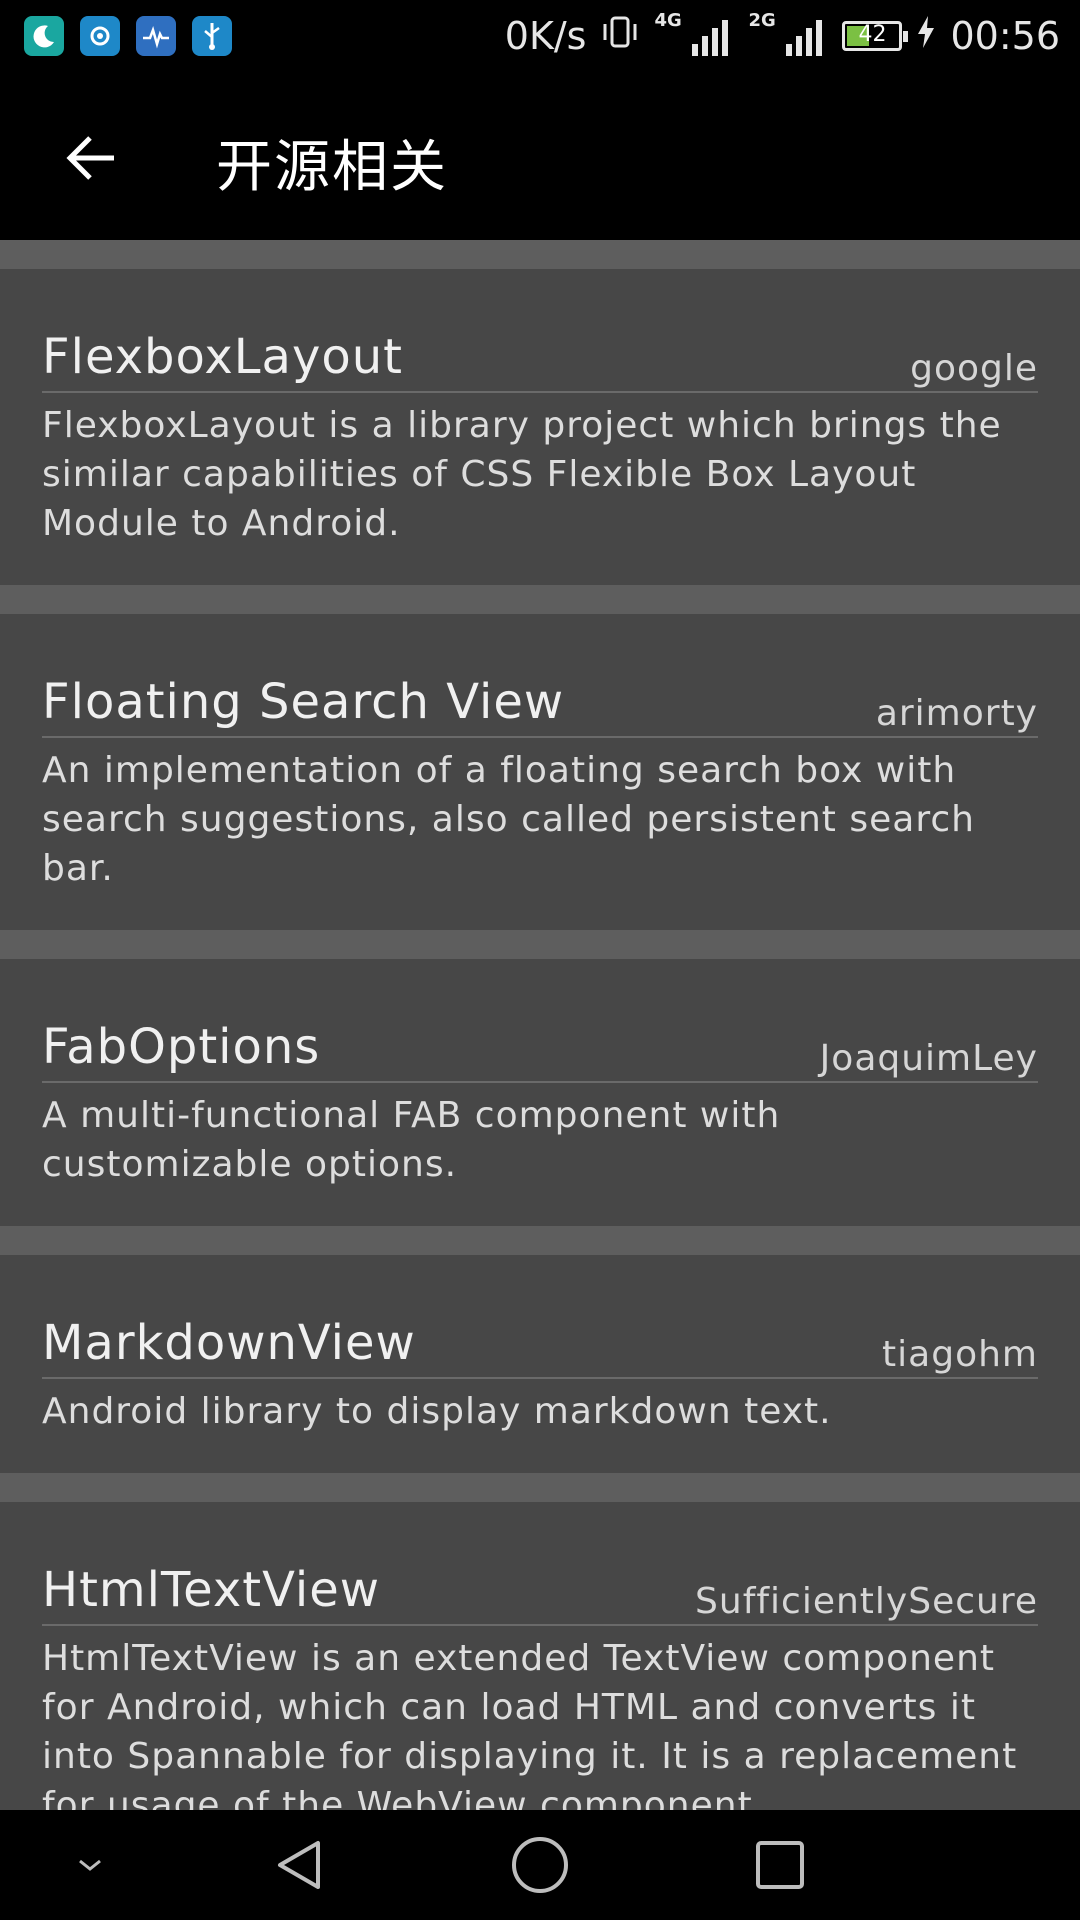 The image size is (1080, 1920). I want to click on chevron-down-icon, so click(90, 1865).